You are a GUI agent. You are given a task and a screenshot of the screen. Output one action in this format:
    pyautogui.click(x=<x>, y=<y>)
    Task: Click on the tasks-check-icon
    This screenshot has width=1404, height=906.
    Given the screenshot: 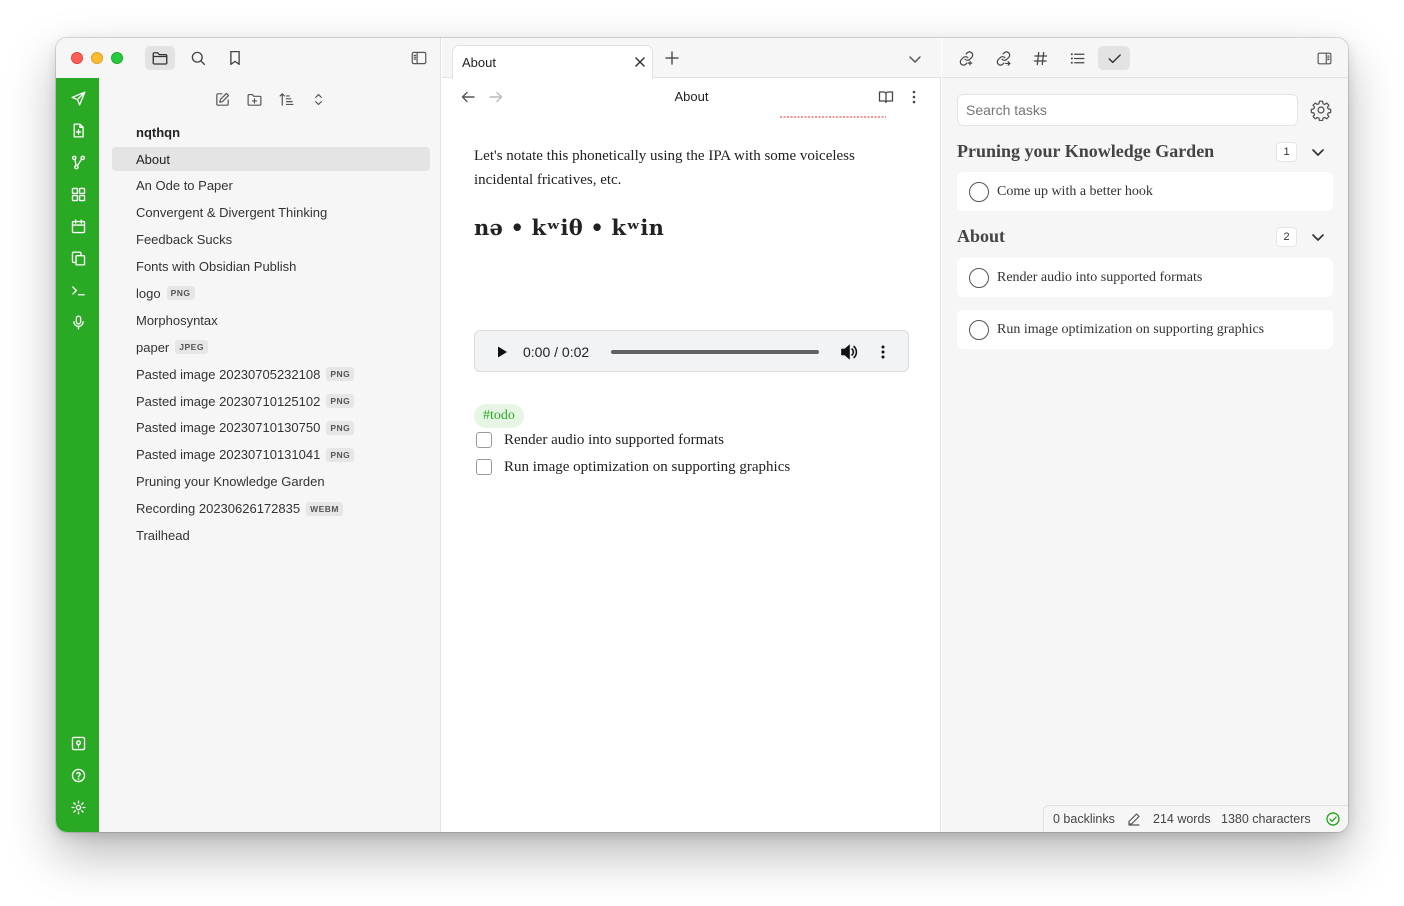 What is the action you would take?
    pyautogui.click(x=1114, y=58)
    